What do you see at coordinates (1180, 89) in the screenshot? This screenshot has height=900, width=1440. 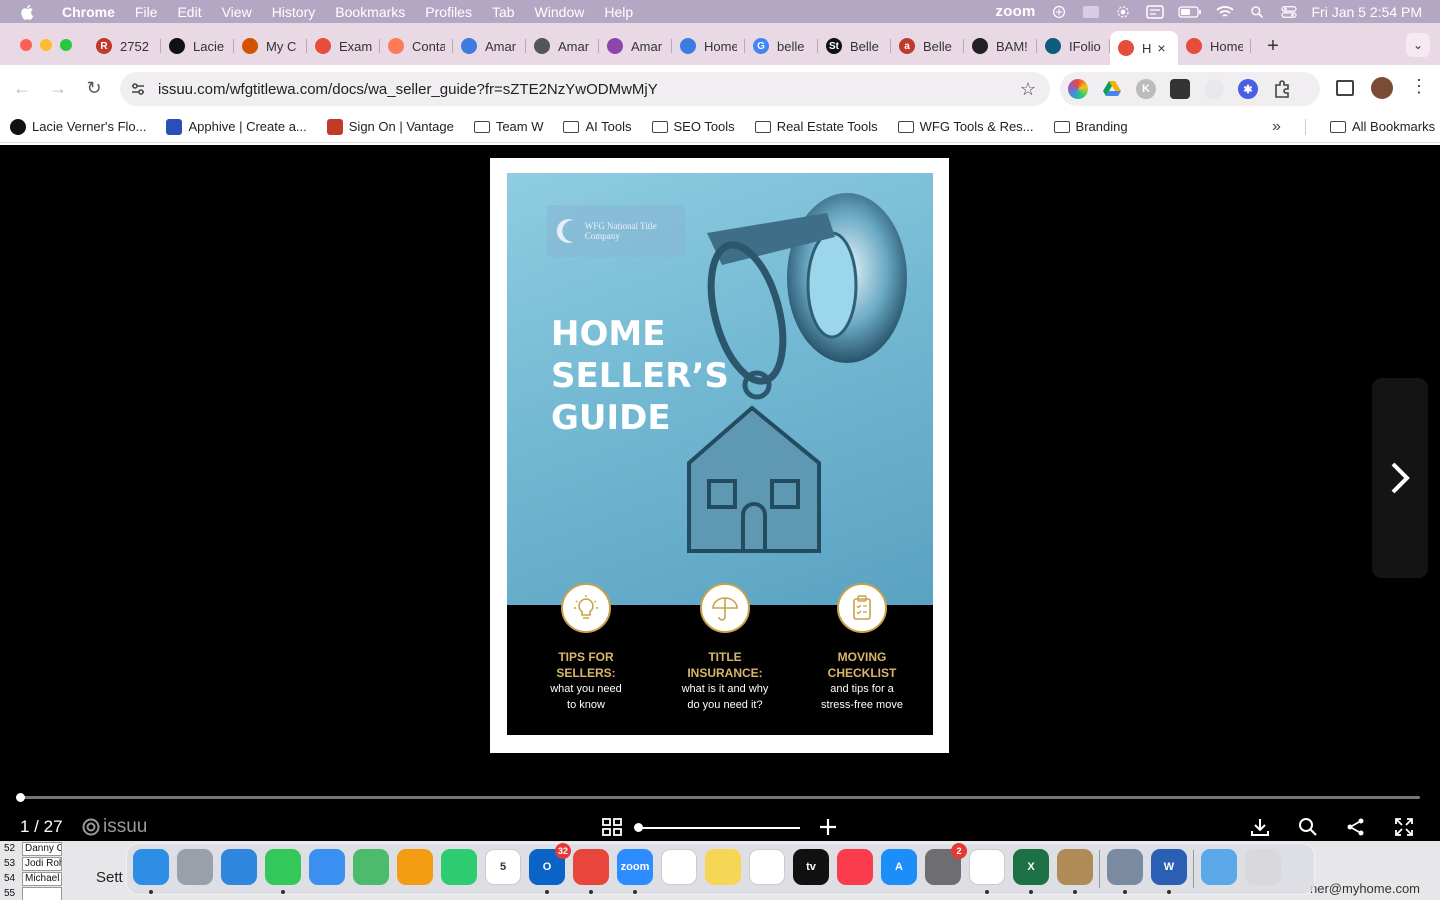 I see `spy-extension-icon` at bounding box center [1180, 89].